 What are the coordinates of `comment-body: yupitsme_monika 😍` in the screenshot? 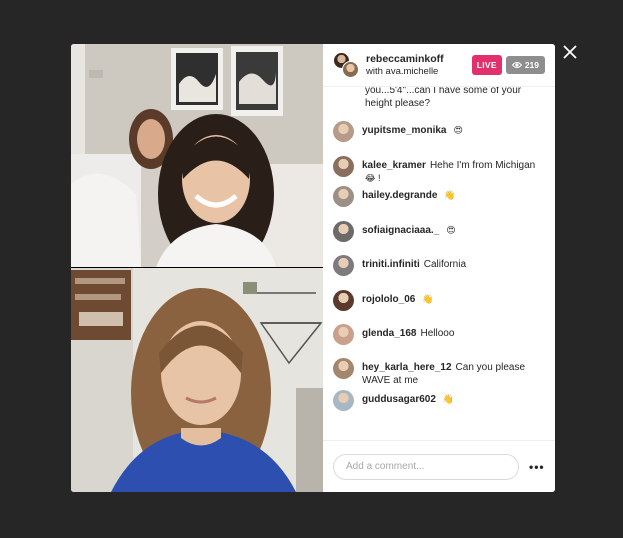 It's located at (412, 129).